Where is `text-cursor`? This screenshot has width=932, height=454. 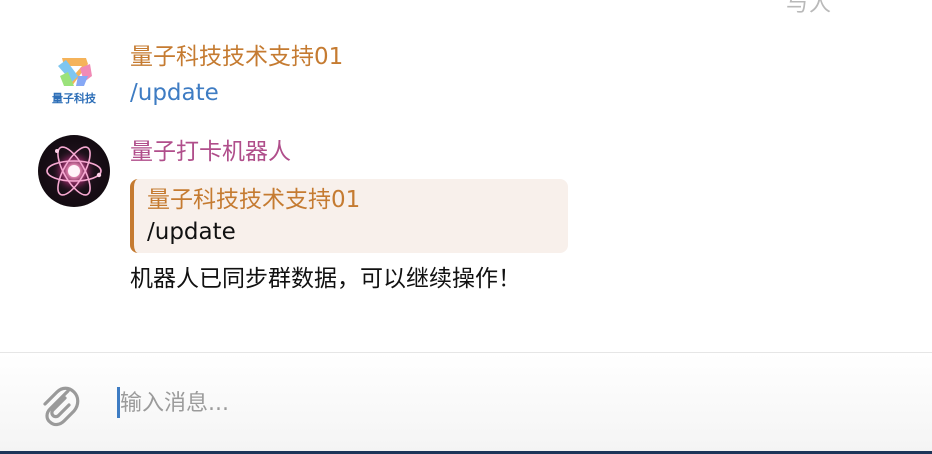 text-cursor is located at coordinates (118, 402).